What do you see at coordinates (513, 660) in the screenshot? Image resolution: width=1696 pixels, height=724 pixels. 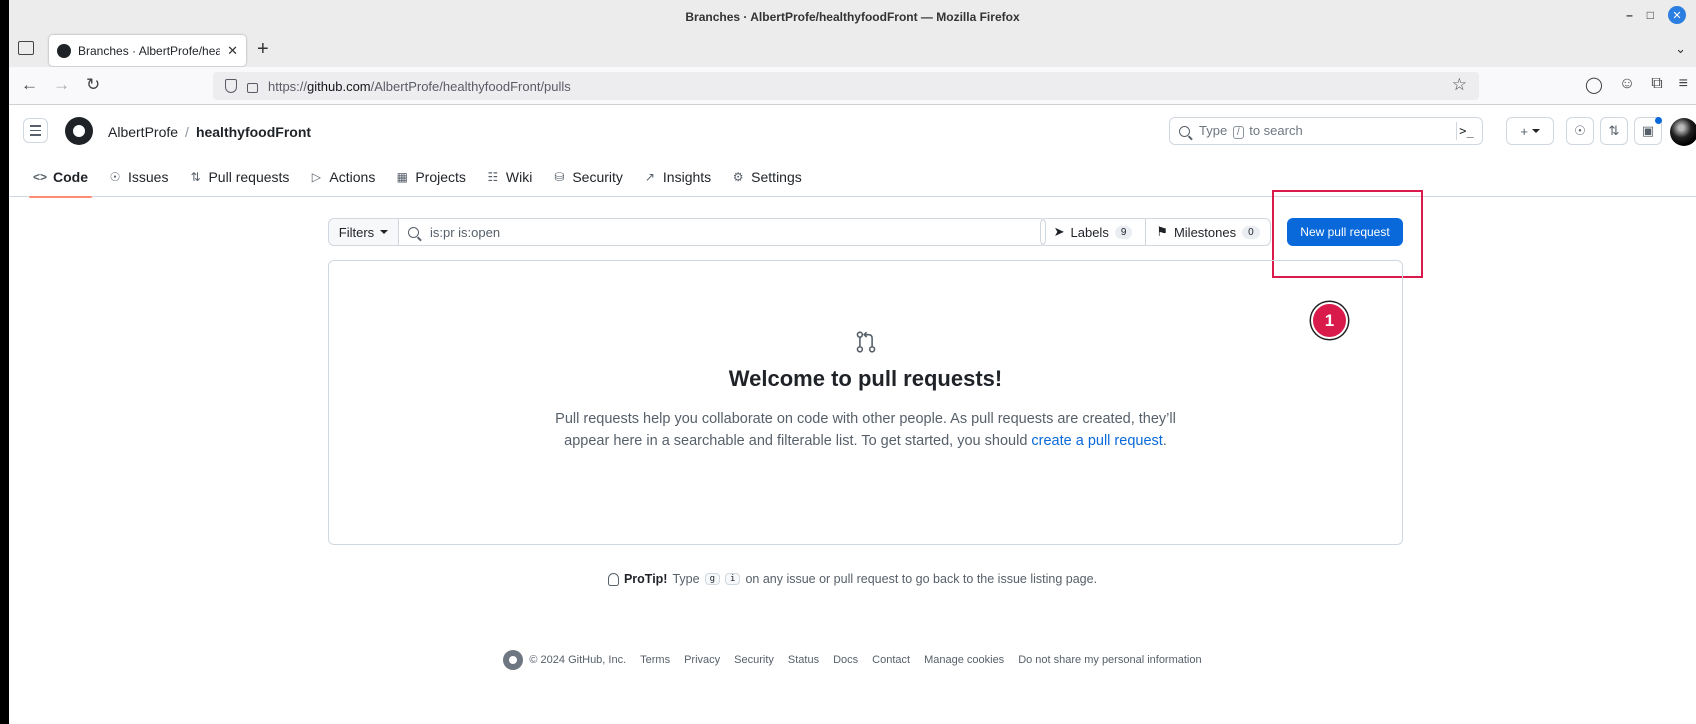 I see `github-mark-icon` at bounding box center [513, 660].